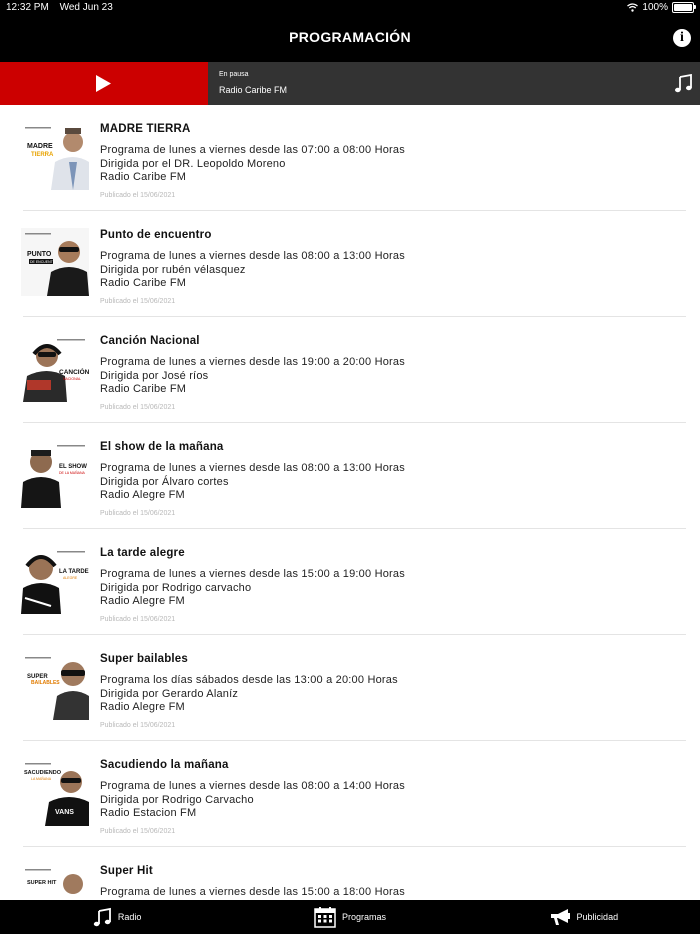  I want to click on program-host: Dirigida por Gerardo Alaníz, so click(169, 693).